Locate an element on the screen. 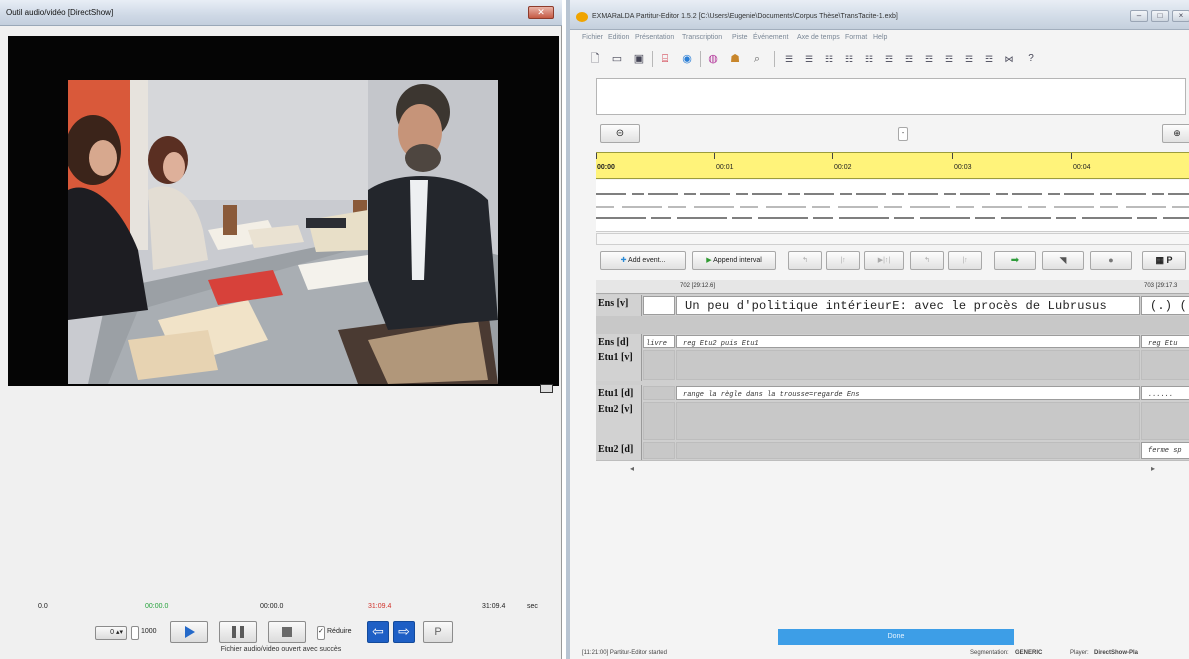 The image size is (1189, 659). interval-tool-1-button: ↰ is located at coordinates (805, 260).